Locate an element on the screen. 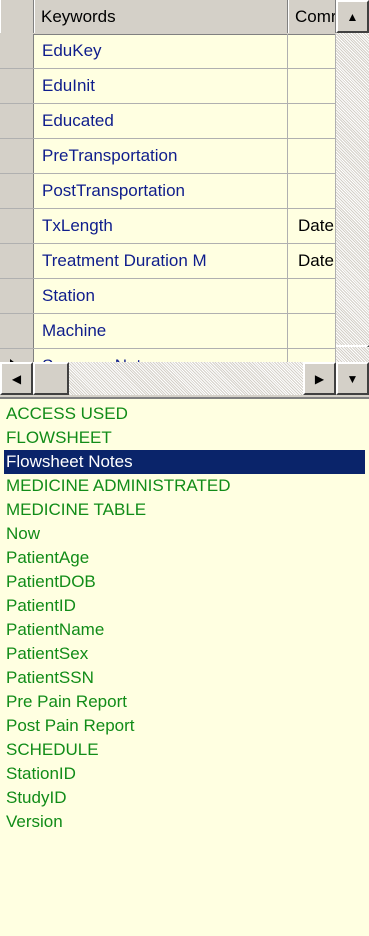 Image resolution: width=369 pixels, height=936 pixels. list-item: SCHEDULE is located at coordinates (184, 750).